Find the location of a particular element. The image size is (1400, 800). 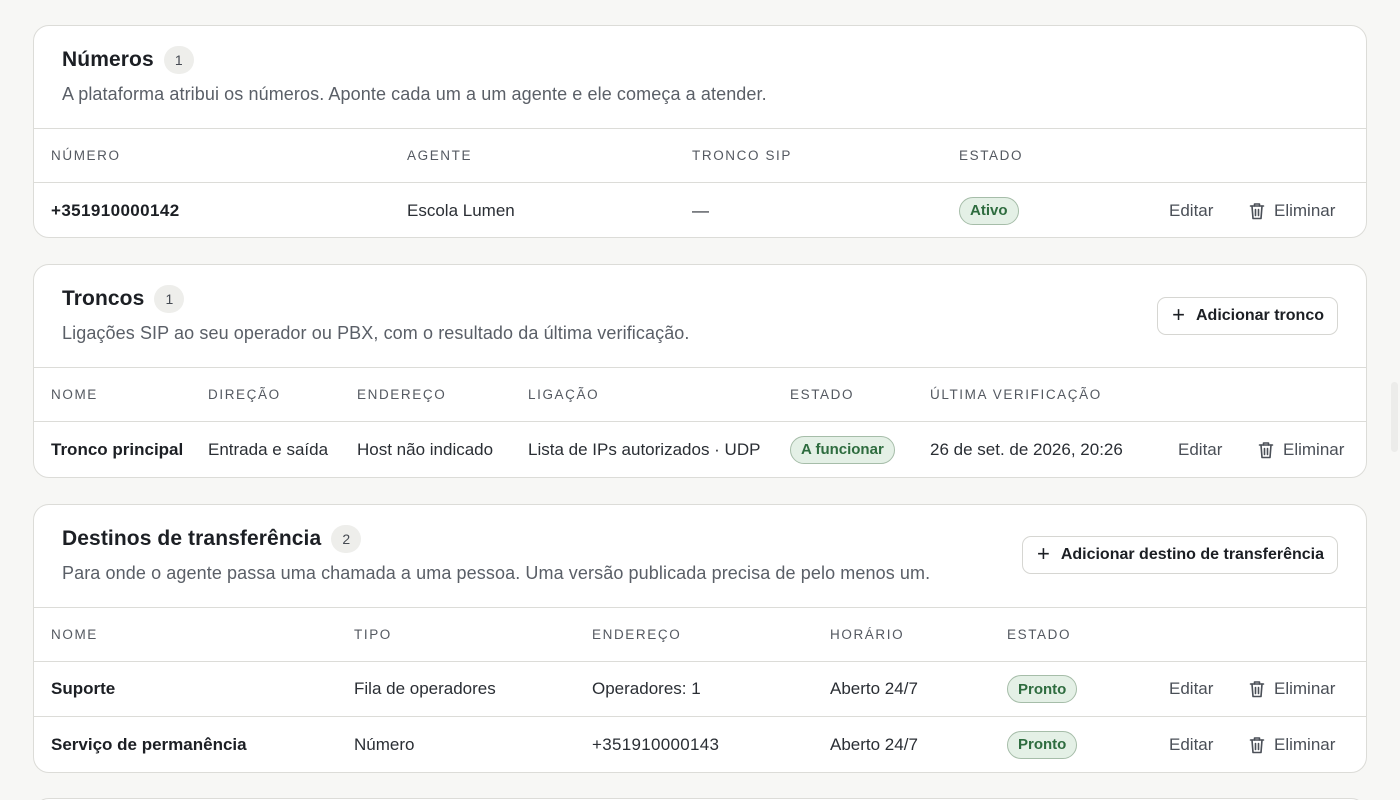

add-trunk-button: + Adicionar tronco is located at coordinates (1247, 316).